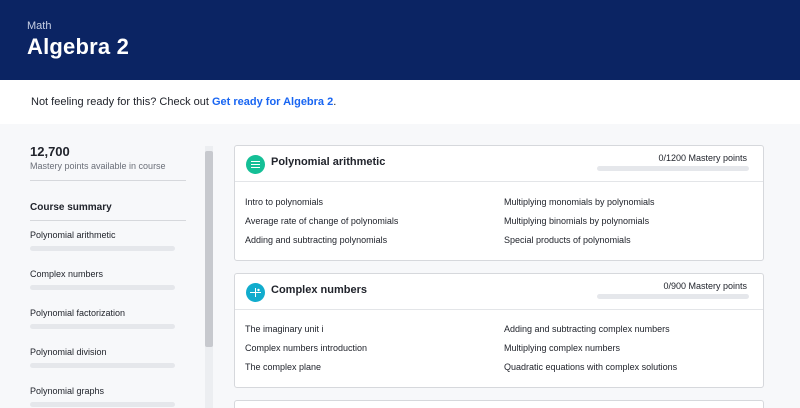 The width and height of the screenshot is (800, 408). Describe the element at coordinates (562, 348) in the screenshot. I see `lesson-link: Multiplying complex numbers` at that location.